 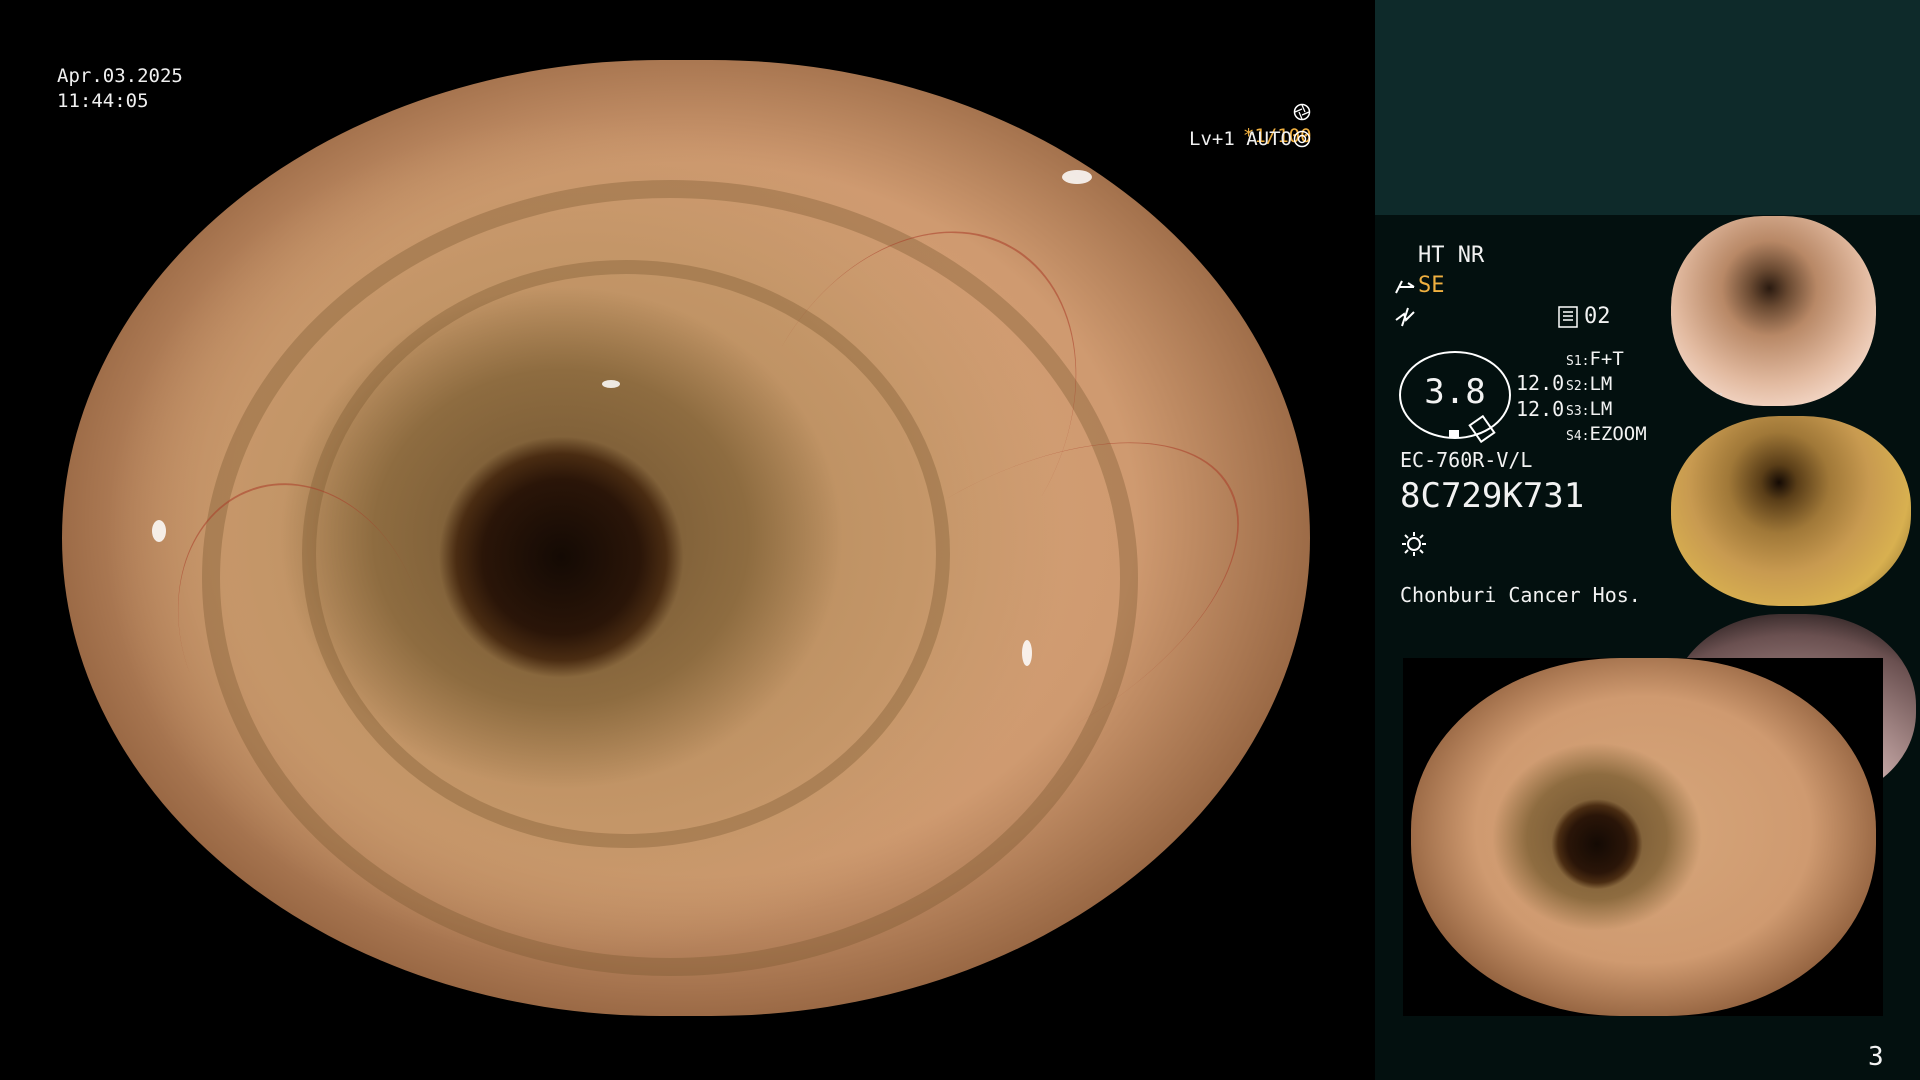 What do you see at coordinates (1451, 255) in the screenshot?
I see `ht-nr-label: HT NR` at bounding box center [1451, 255].